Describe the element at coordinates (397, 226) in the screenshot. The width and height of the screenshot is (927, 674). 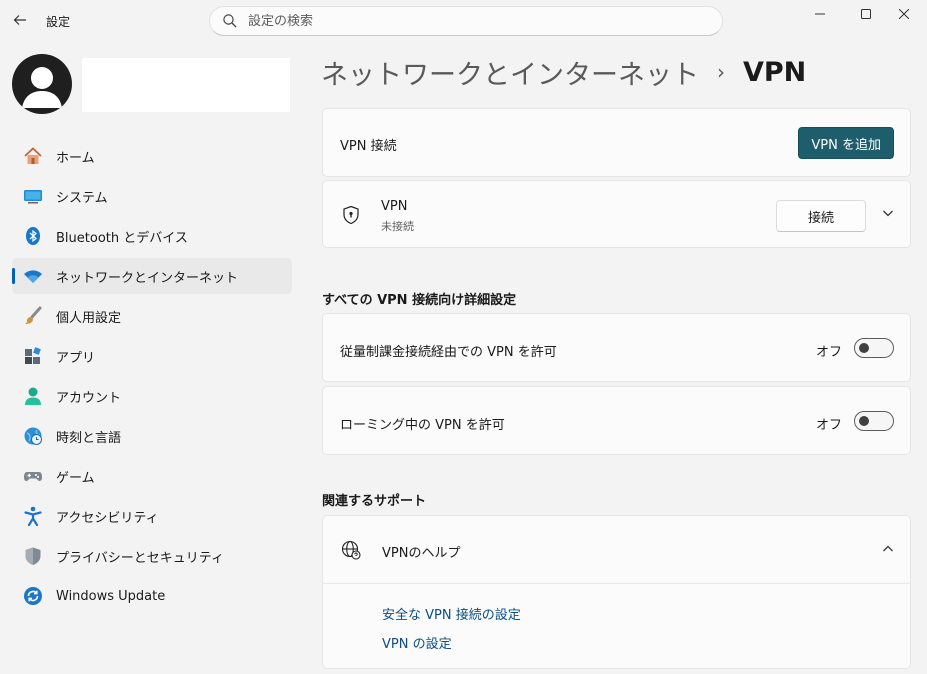
I see `vpn-status: 未接続` at that location.